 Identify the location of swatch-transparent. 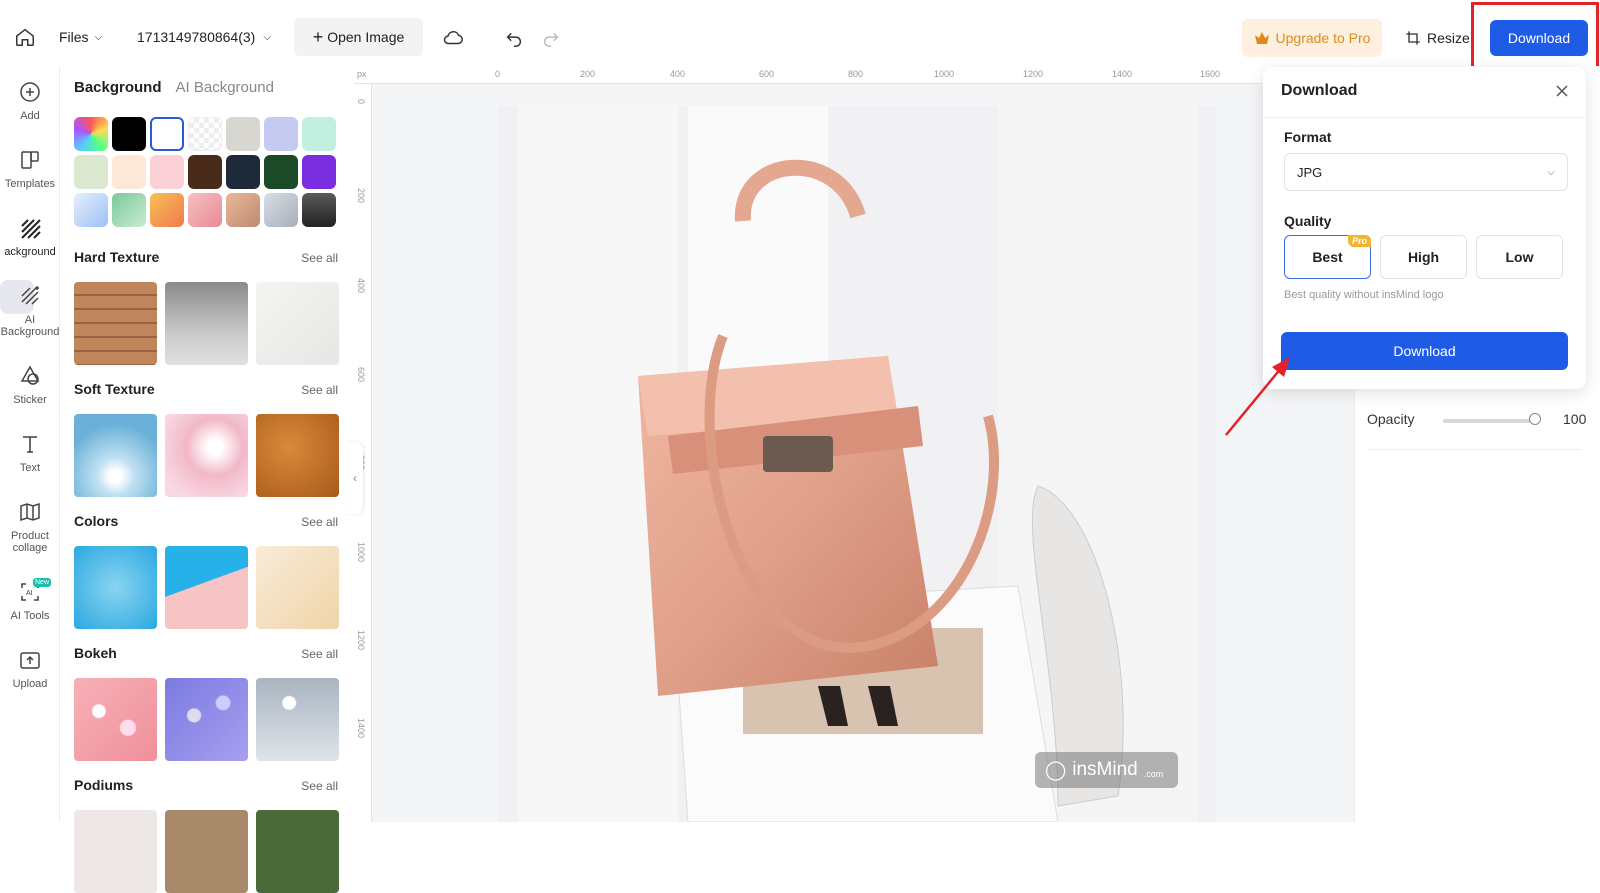
(205, 134).